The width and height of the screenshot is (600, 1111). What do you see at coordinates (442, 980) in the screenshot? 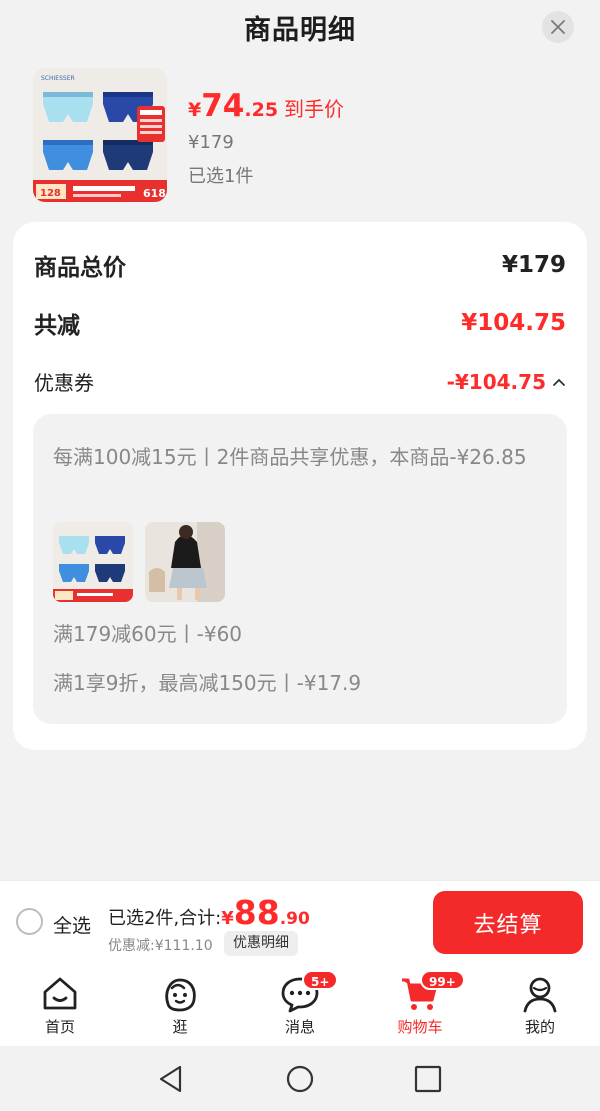
I see `cart-badge: 99+` at bounding box center [442, 980].